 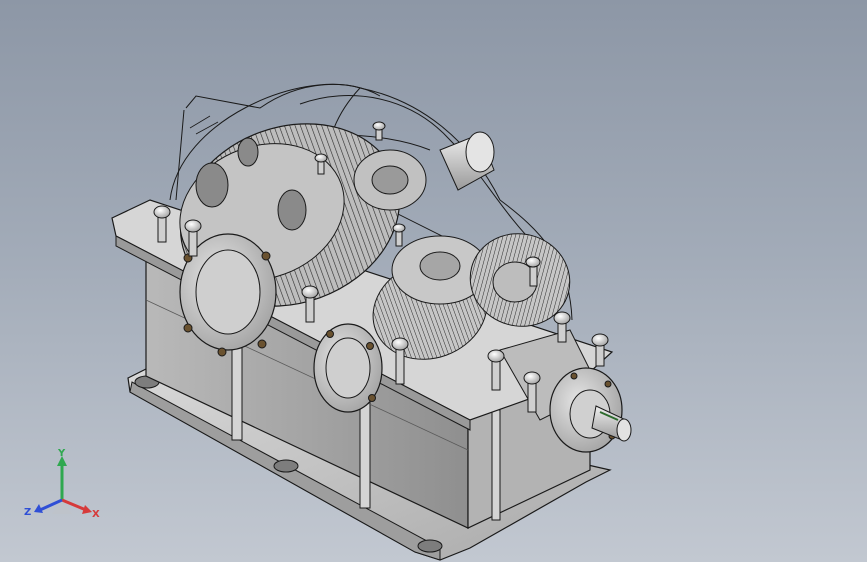 What do you see at coordinates (96, 514) in the screenshot?
I see `x-axis-label: X` at bounding box center [96, 514].